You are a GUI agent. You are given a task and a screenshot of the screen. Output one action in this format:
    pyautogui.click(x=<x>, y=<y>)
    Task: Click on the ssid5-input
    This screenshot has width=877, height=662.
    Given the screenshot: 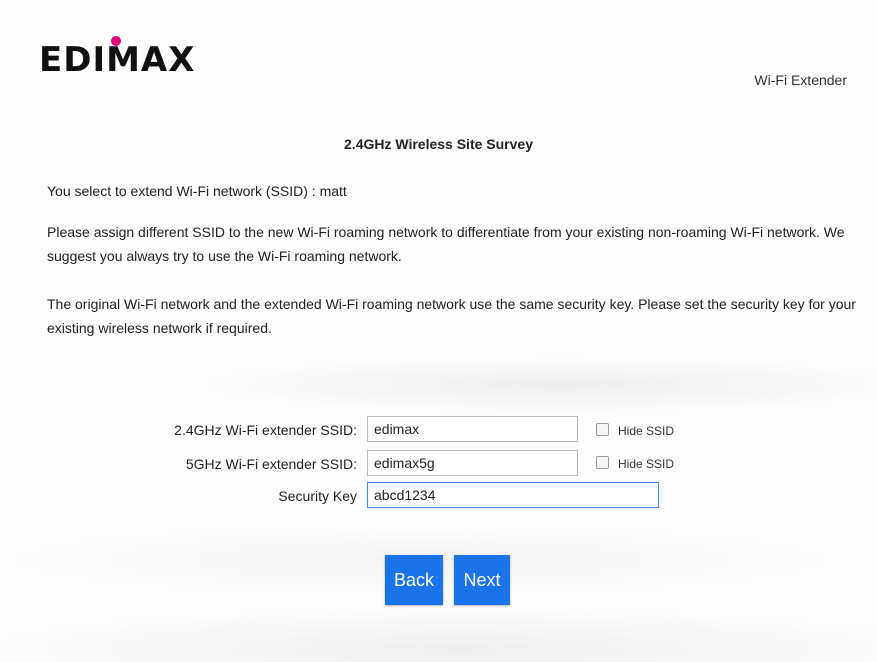 What is the action you would take?
    pyautogui.click(x=472, y=463)
    